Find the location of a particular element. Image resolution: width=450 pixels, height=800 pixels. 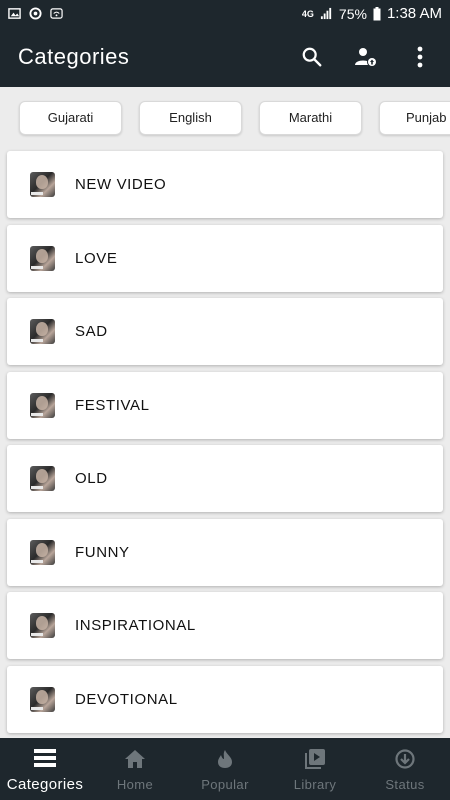

battery-percent: 75% is located at coordinates (352, 13).